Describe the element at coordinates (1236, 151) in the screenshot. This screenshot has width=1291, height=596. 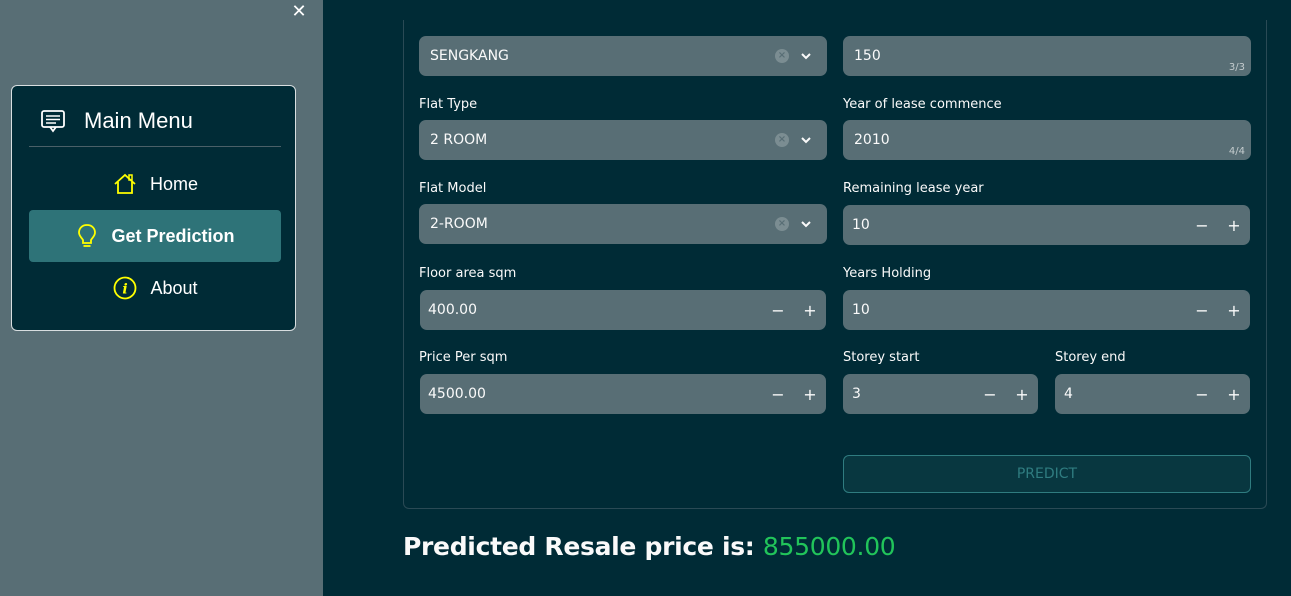
I see `char-counter: 4/4` at that location.